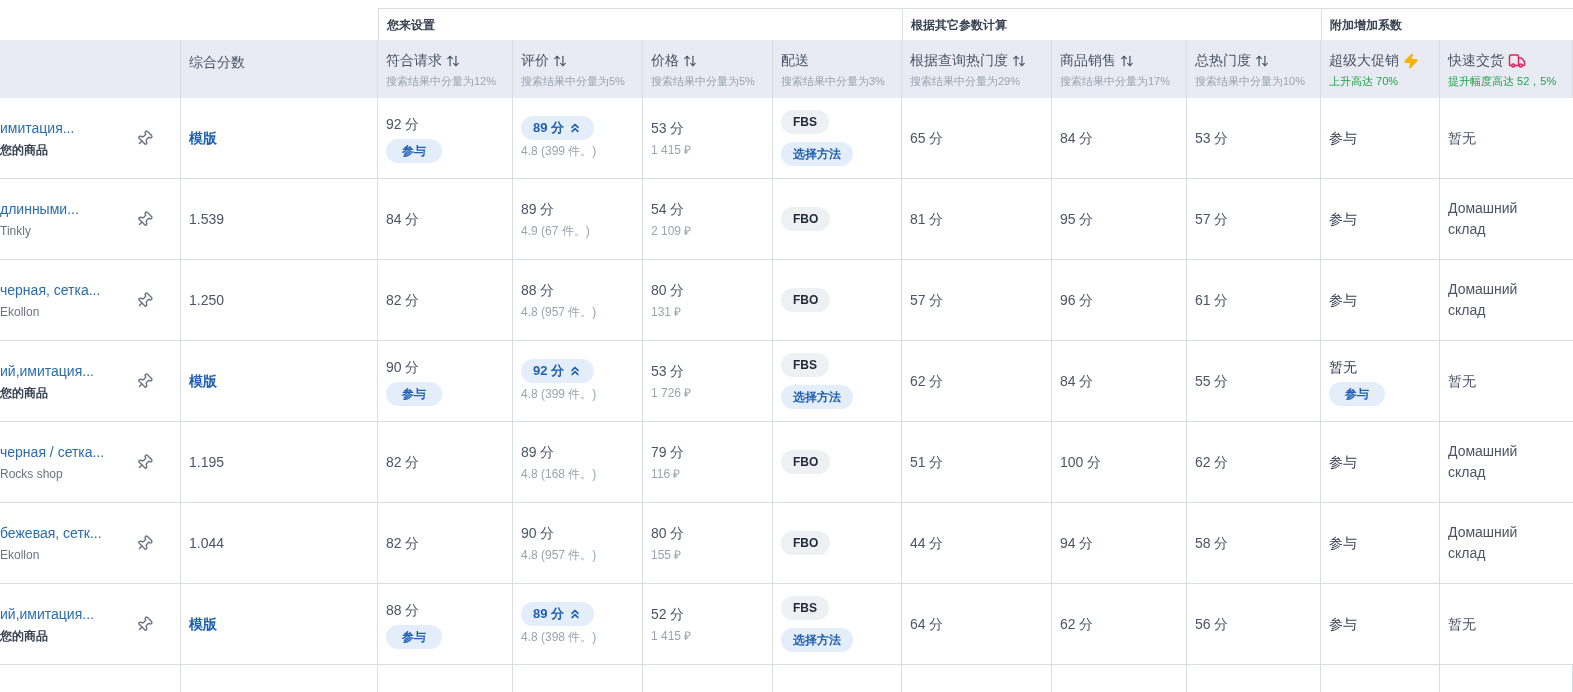 This screenshot has height=692, width=1573. Describe the element at coordinates (16, 231) in the screenshot. I see `seller-name: Tinkly` at that location.